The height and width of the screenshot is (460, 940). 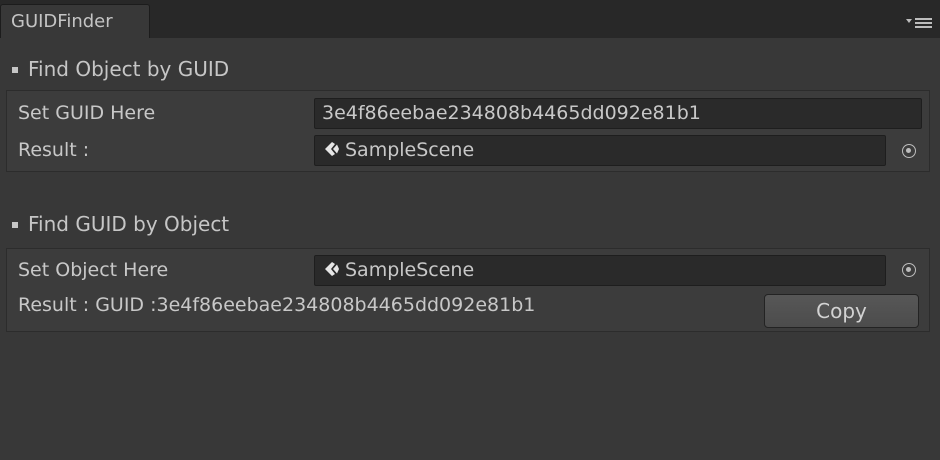 I want to click on copy-button: Copy, so click(x=841, y=311).